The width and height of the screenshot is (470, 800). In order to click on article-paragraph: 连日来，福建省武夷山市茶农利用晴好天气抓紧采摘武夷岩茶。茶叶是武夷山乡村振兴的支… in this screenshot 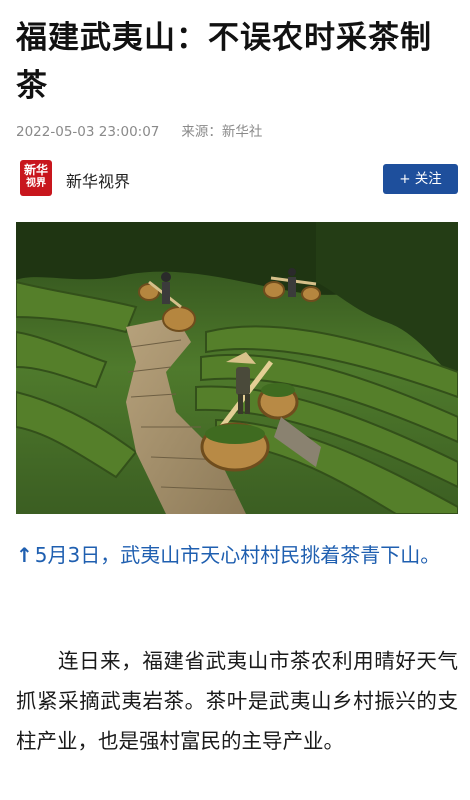, I will do `click(237, 701)`.